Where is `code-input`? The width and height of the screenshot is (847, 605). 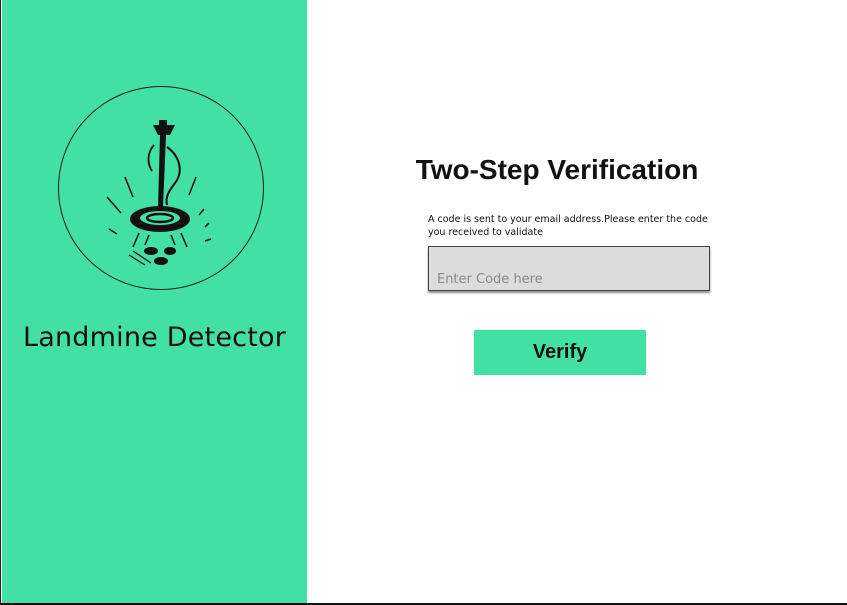 code-input is located at coordinates (569, 268).